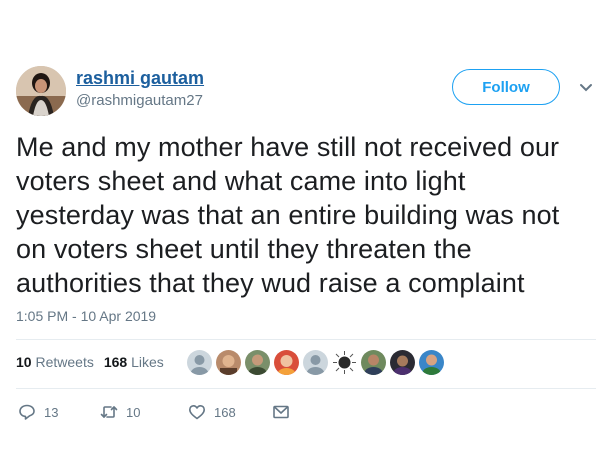 The height and width of the screenshot is (450, 600). What do you see at coordinates (109, 412) in the screenshot?
I see `retweet-icon` at bounding box center [109, 412].